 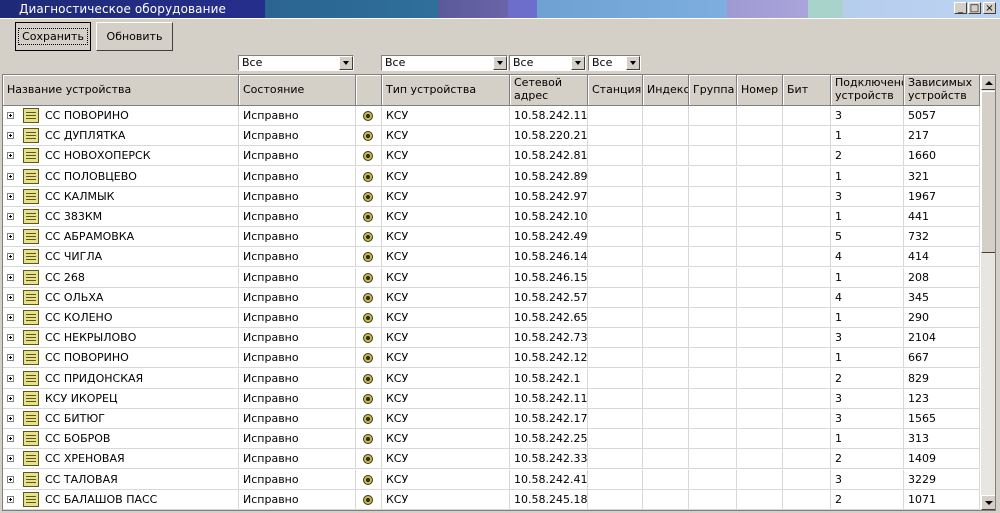 I want to click on table-row: СС 383КМ Исправно КСУ 10.58.242.105 1 441, so click(x=491, y=217).